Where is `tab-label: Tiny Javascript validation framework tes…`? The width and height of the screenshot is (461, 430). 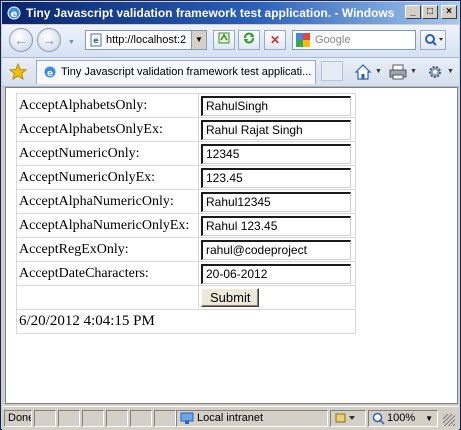
tab-label: Tiny Javascript validation framework tes… is located at coordinates (186, 72).